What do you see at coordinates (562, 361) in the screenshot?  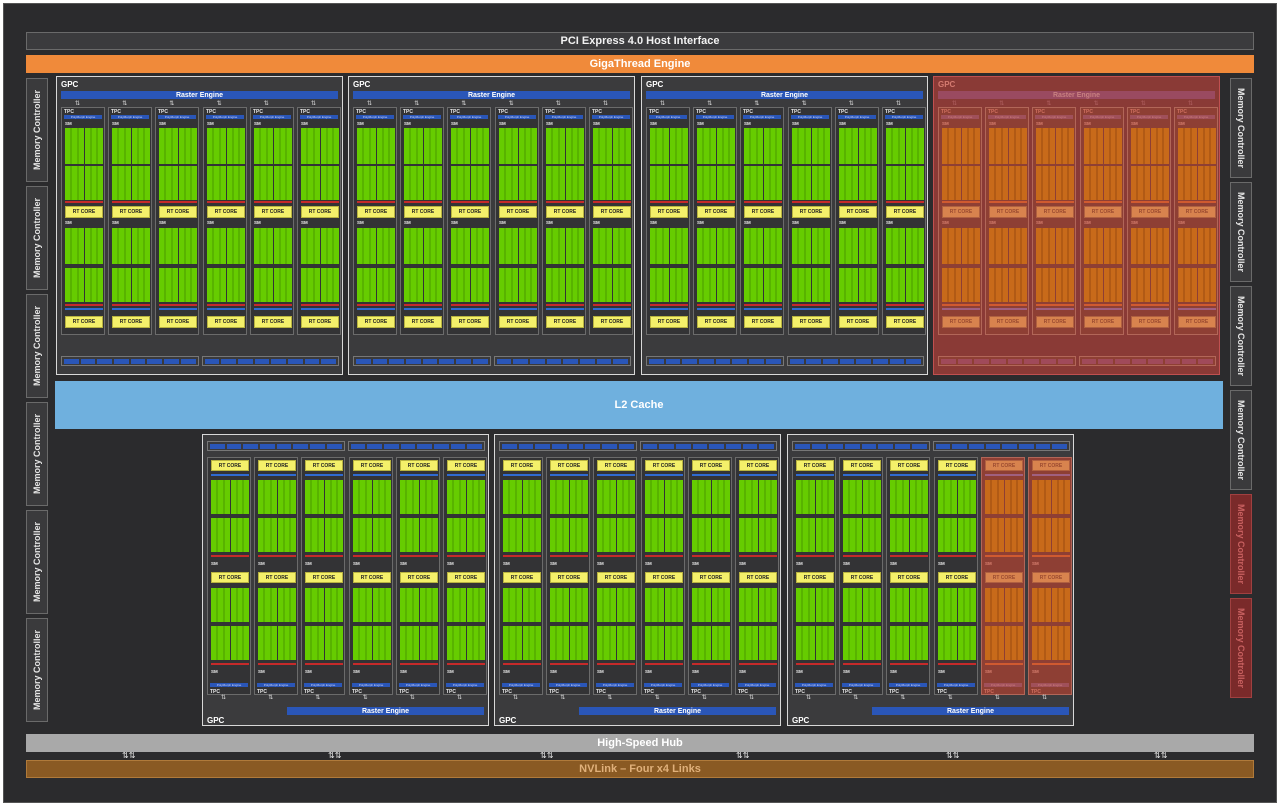 I see `l1-band` at bounding box center [562, 361].